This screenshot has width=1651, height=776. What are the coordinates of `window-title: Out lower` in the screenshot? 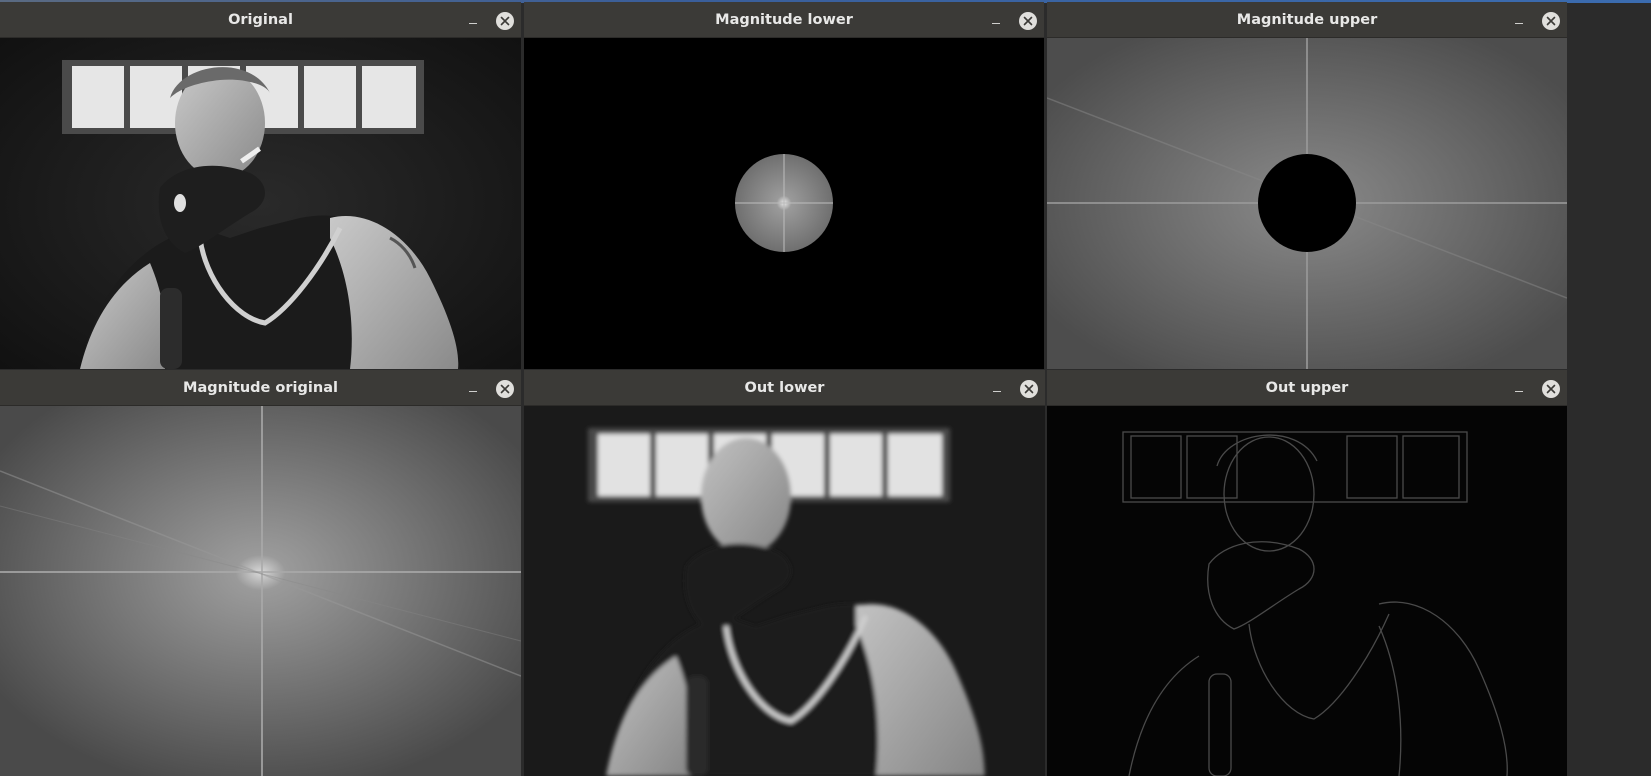 It's located at (784, 388).